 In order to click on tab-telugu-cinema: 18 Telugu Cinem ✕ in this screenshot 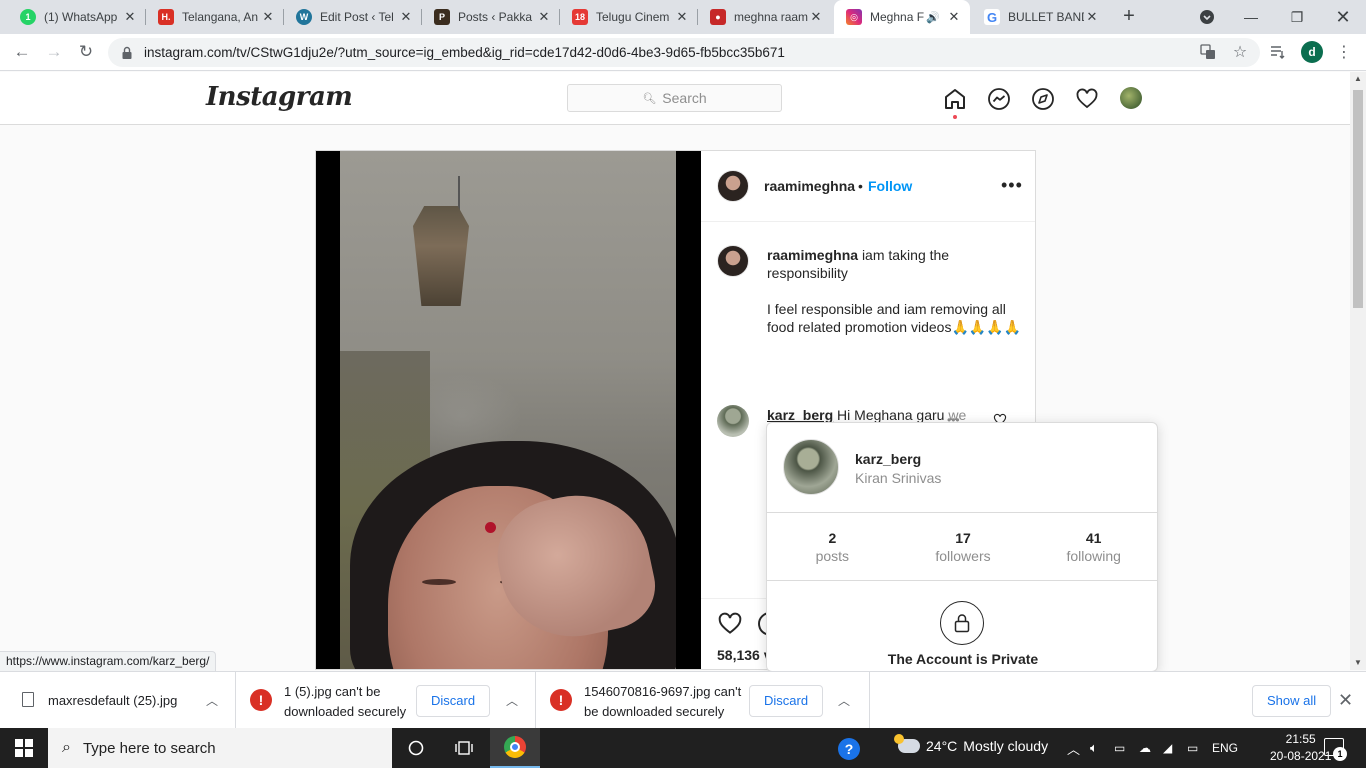, I will do `click(629, 17)`.